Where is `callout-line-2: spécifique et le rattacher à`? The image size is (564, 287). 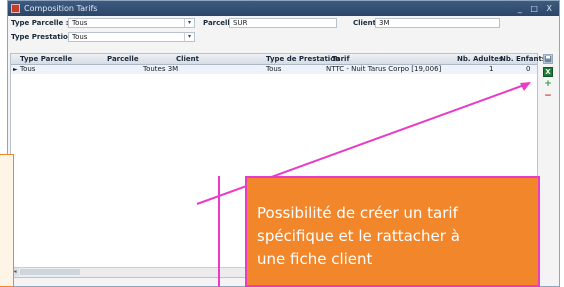
callout-line-2: spécifique et le rattacher à is located at coordinates (358, 236).